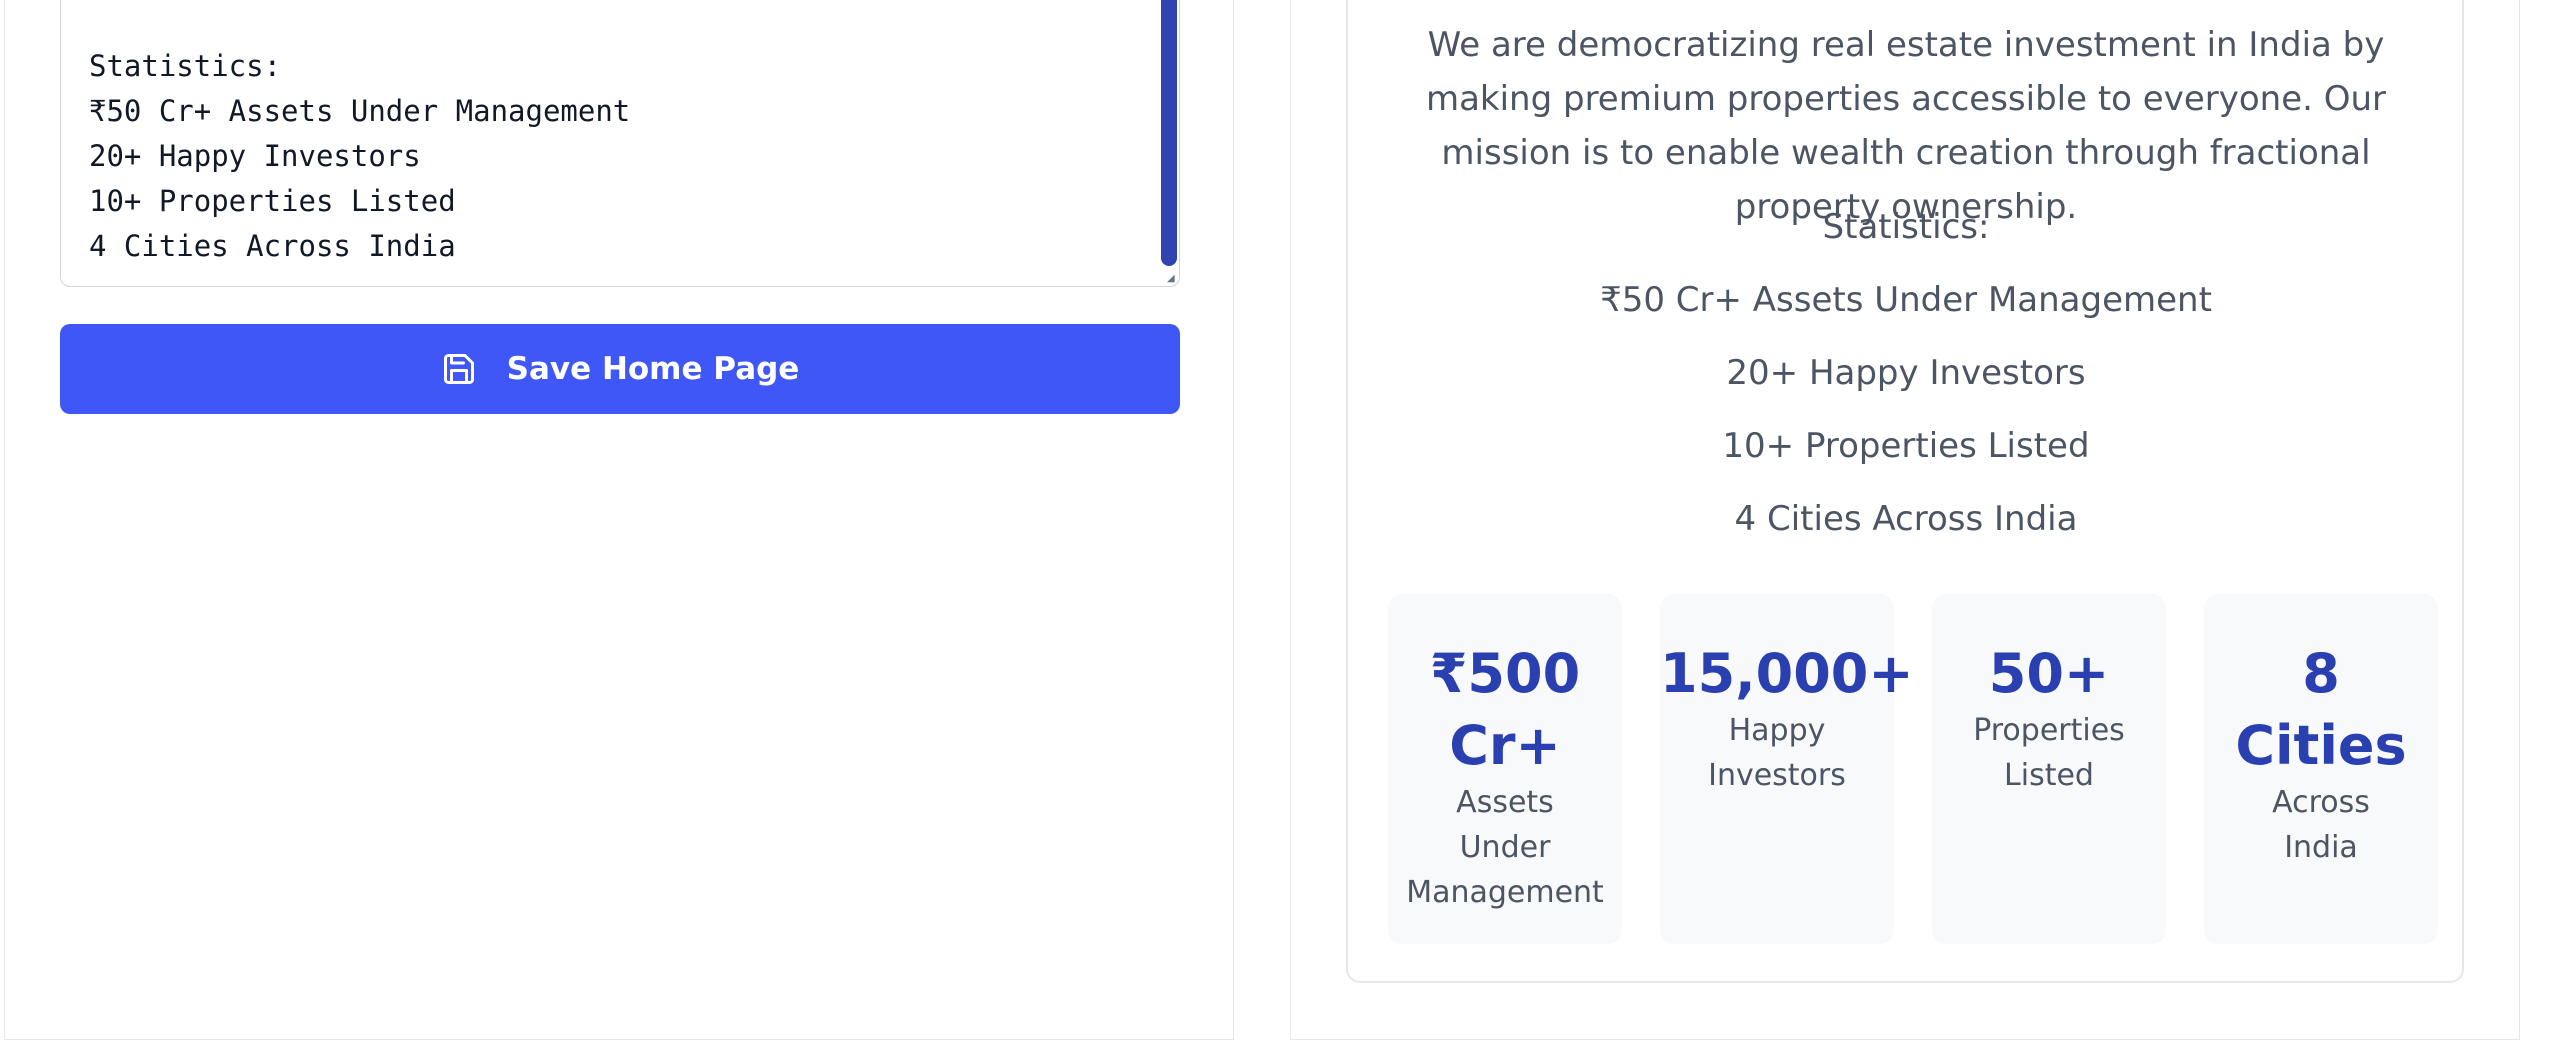 The height and width of the screenshot is (1040, 2574). I want to click on stat-card-investors: 15,000+ Happy Investors, so click(1787, 769).